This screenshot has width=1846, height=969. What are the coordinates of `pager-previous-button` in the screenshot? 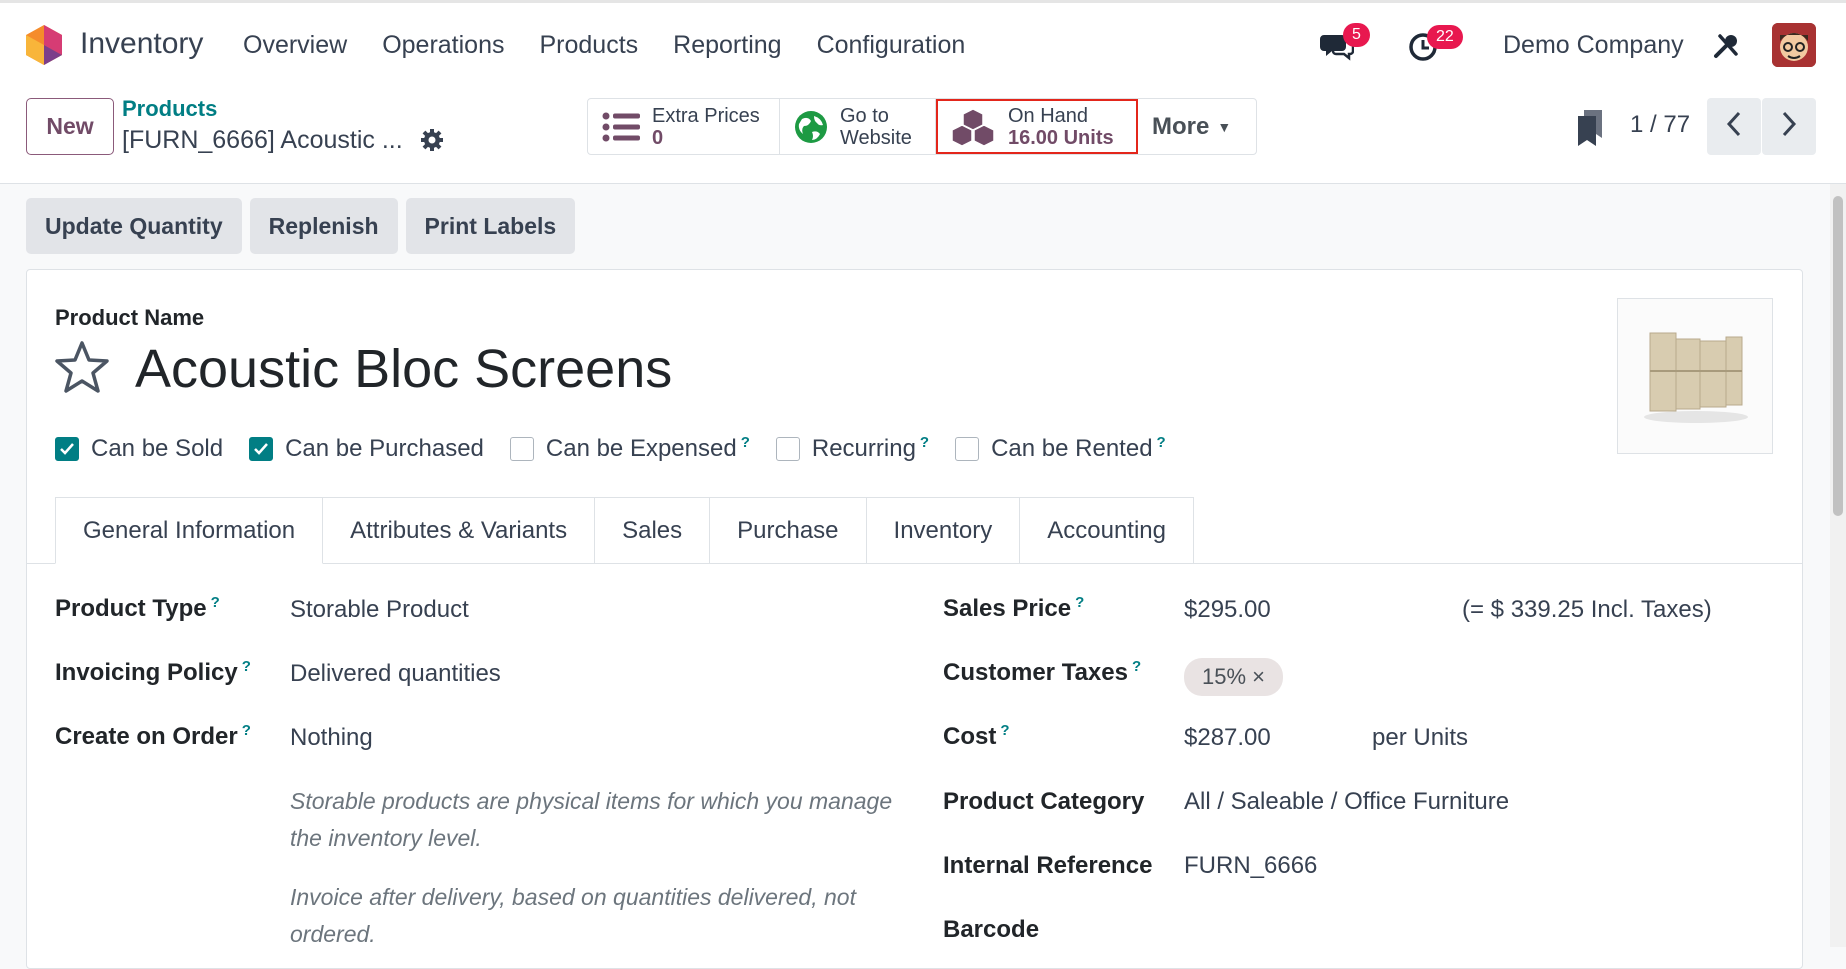 It's located at (1734, 126).